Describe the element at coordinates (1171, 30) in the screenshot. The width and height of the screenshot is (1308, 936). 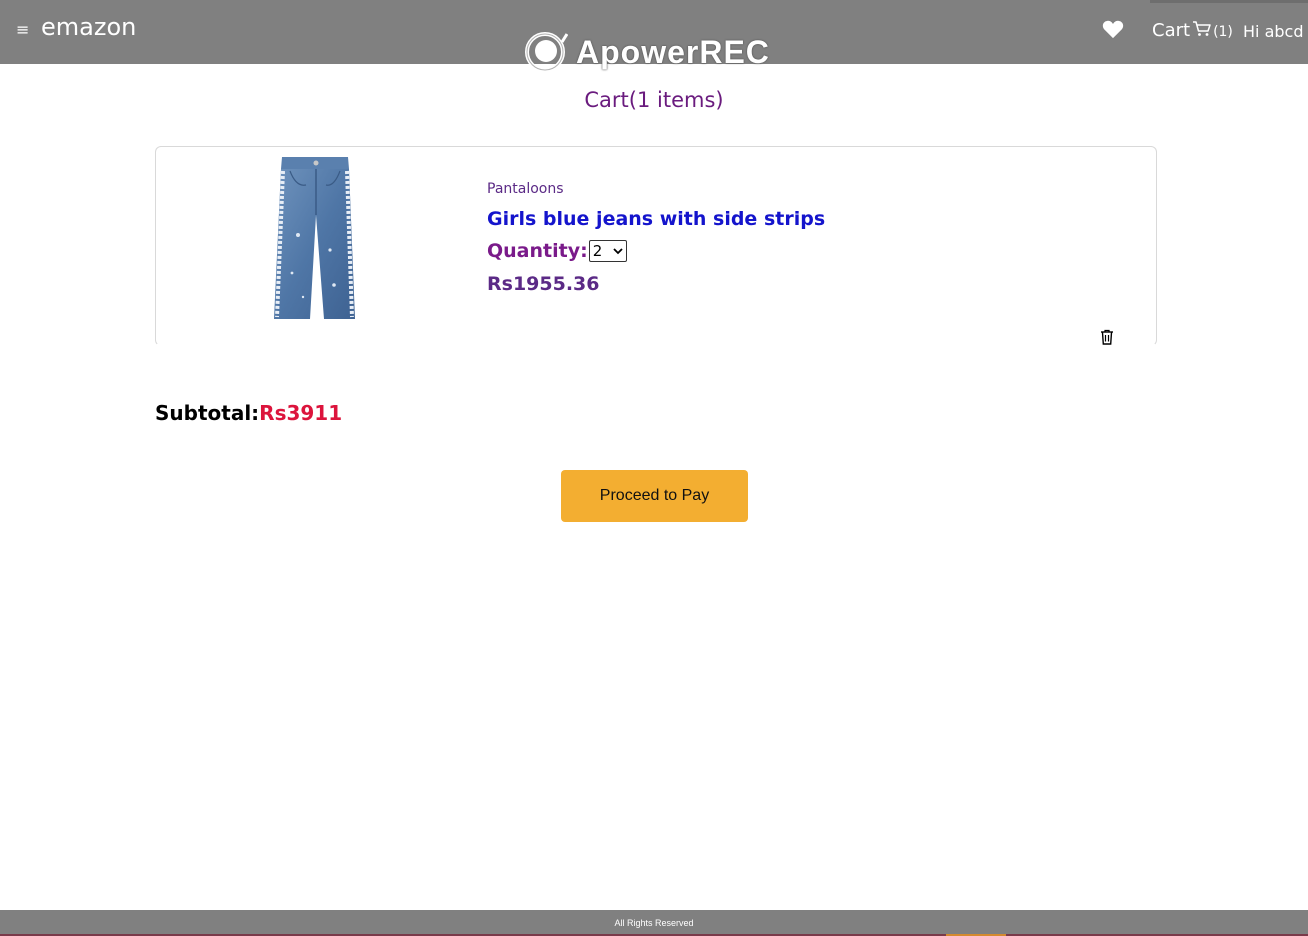
I see `cart-label: Cart` at that location.